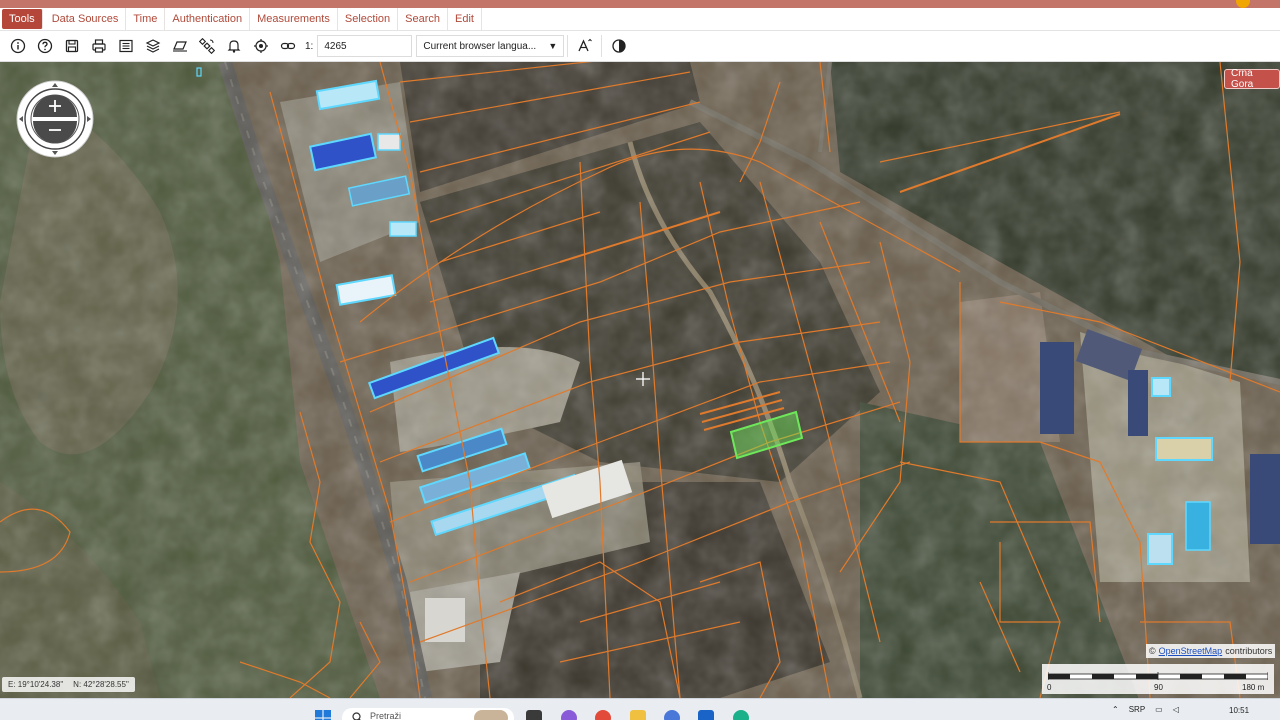  Describe the element at coordinates (125, 46) in the screenshot. I see `list-icon` at that location.